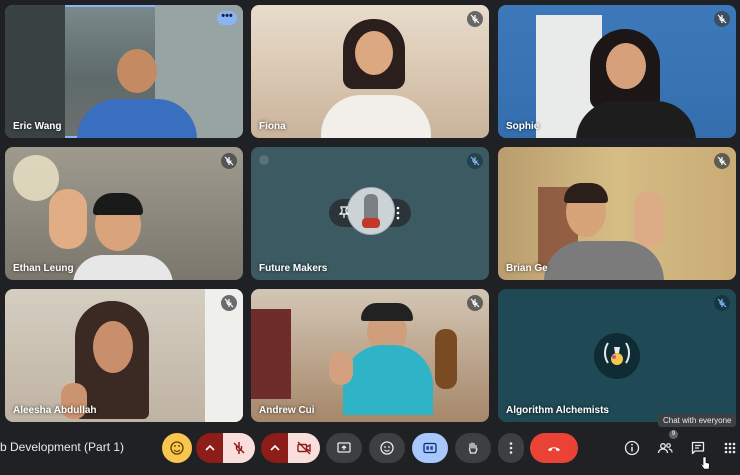 The image size is (740, 475). I want to click on emoji-button, so click(387, 448).